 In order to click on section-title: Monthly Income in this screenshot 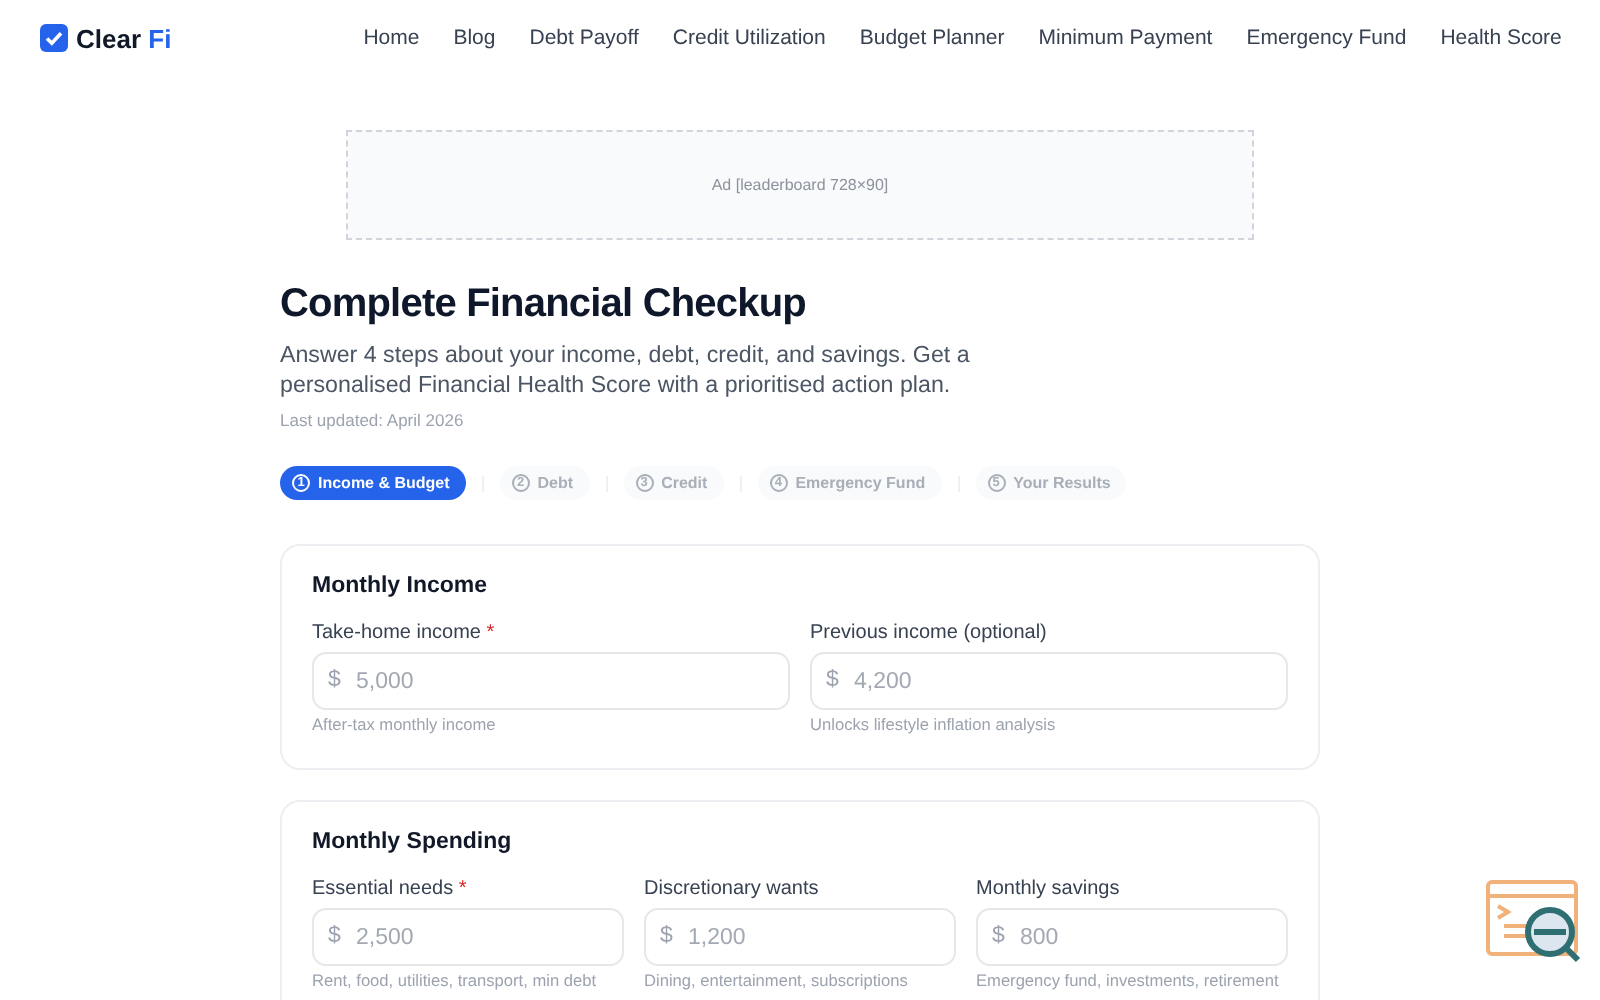, I will do `click(401, 586)`.